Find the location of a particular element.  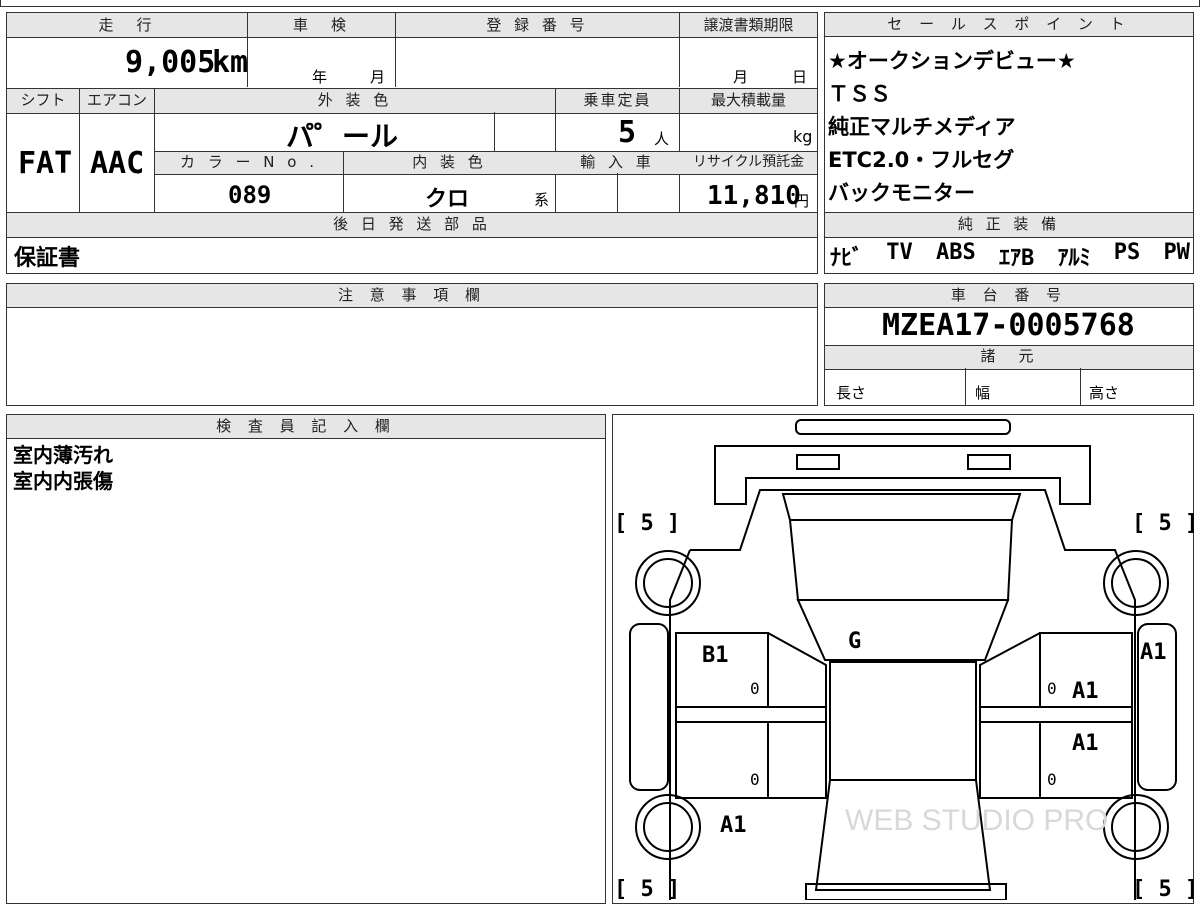

pillar-right is located at coordinates (1056, 714).